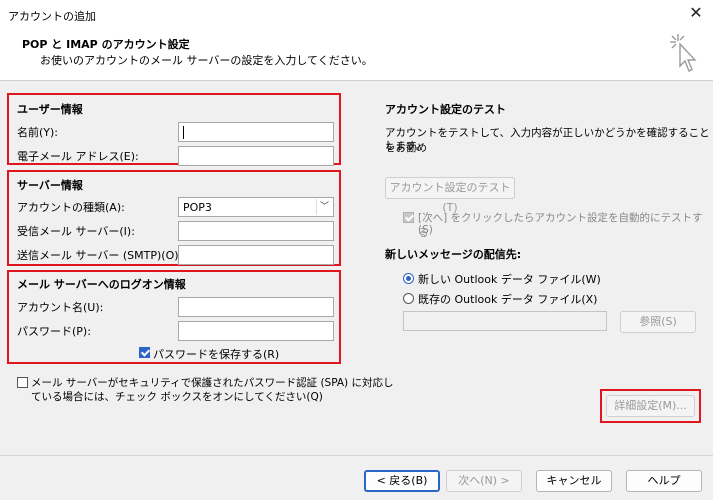  Describe the element at coordinates (509, 279) in the screenshot. I see `new-data-file-label: 新しい Outlook データ ファイル(W)` at that location.